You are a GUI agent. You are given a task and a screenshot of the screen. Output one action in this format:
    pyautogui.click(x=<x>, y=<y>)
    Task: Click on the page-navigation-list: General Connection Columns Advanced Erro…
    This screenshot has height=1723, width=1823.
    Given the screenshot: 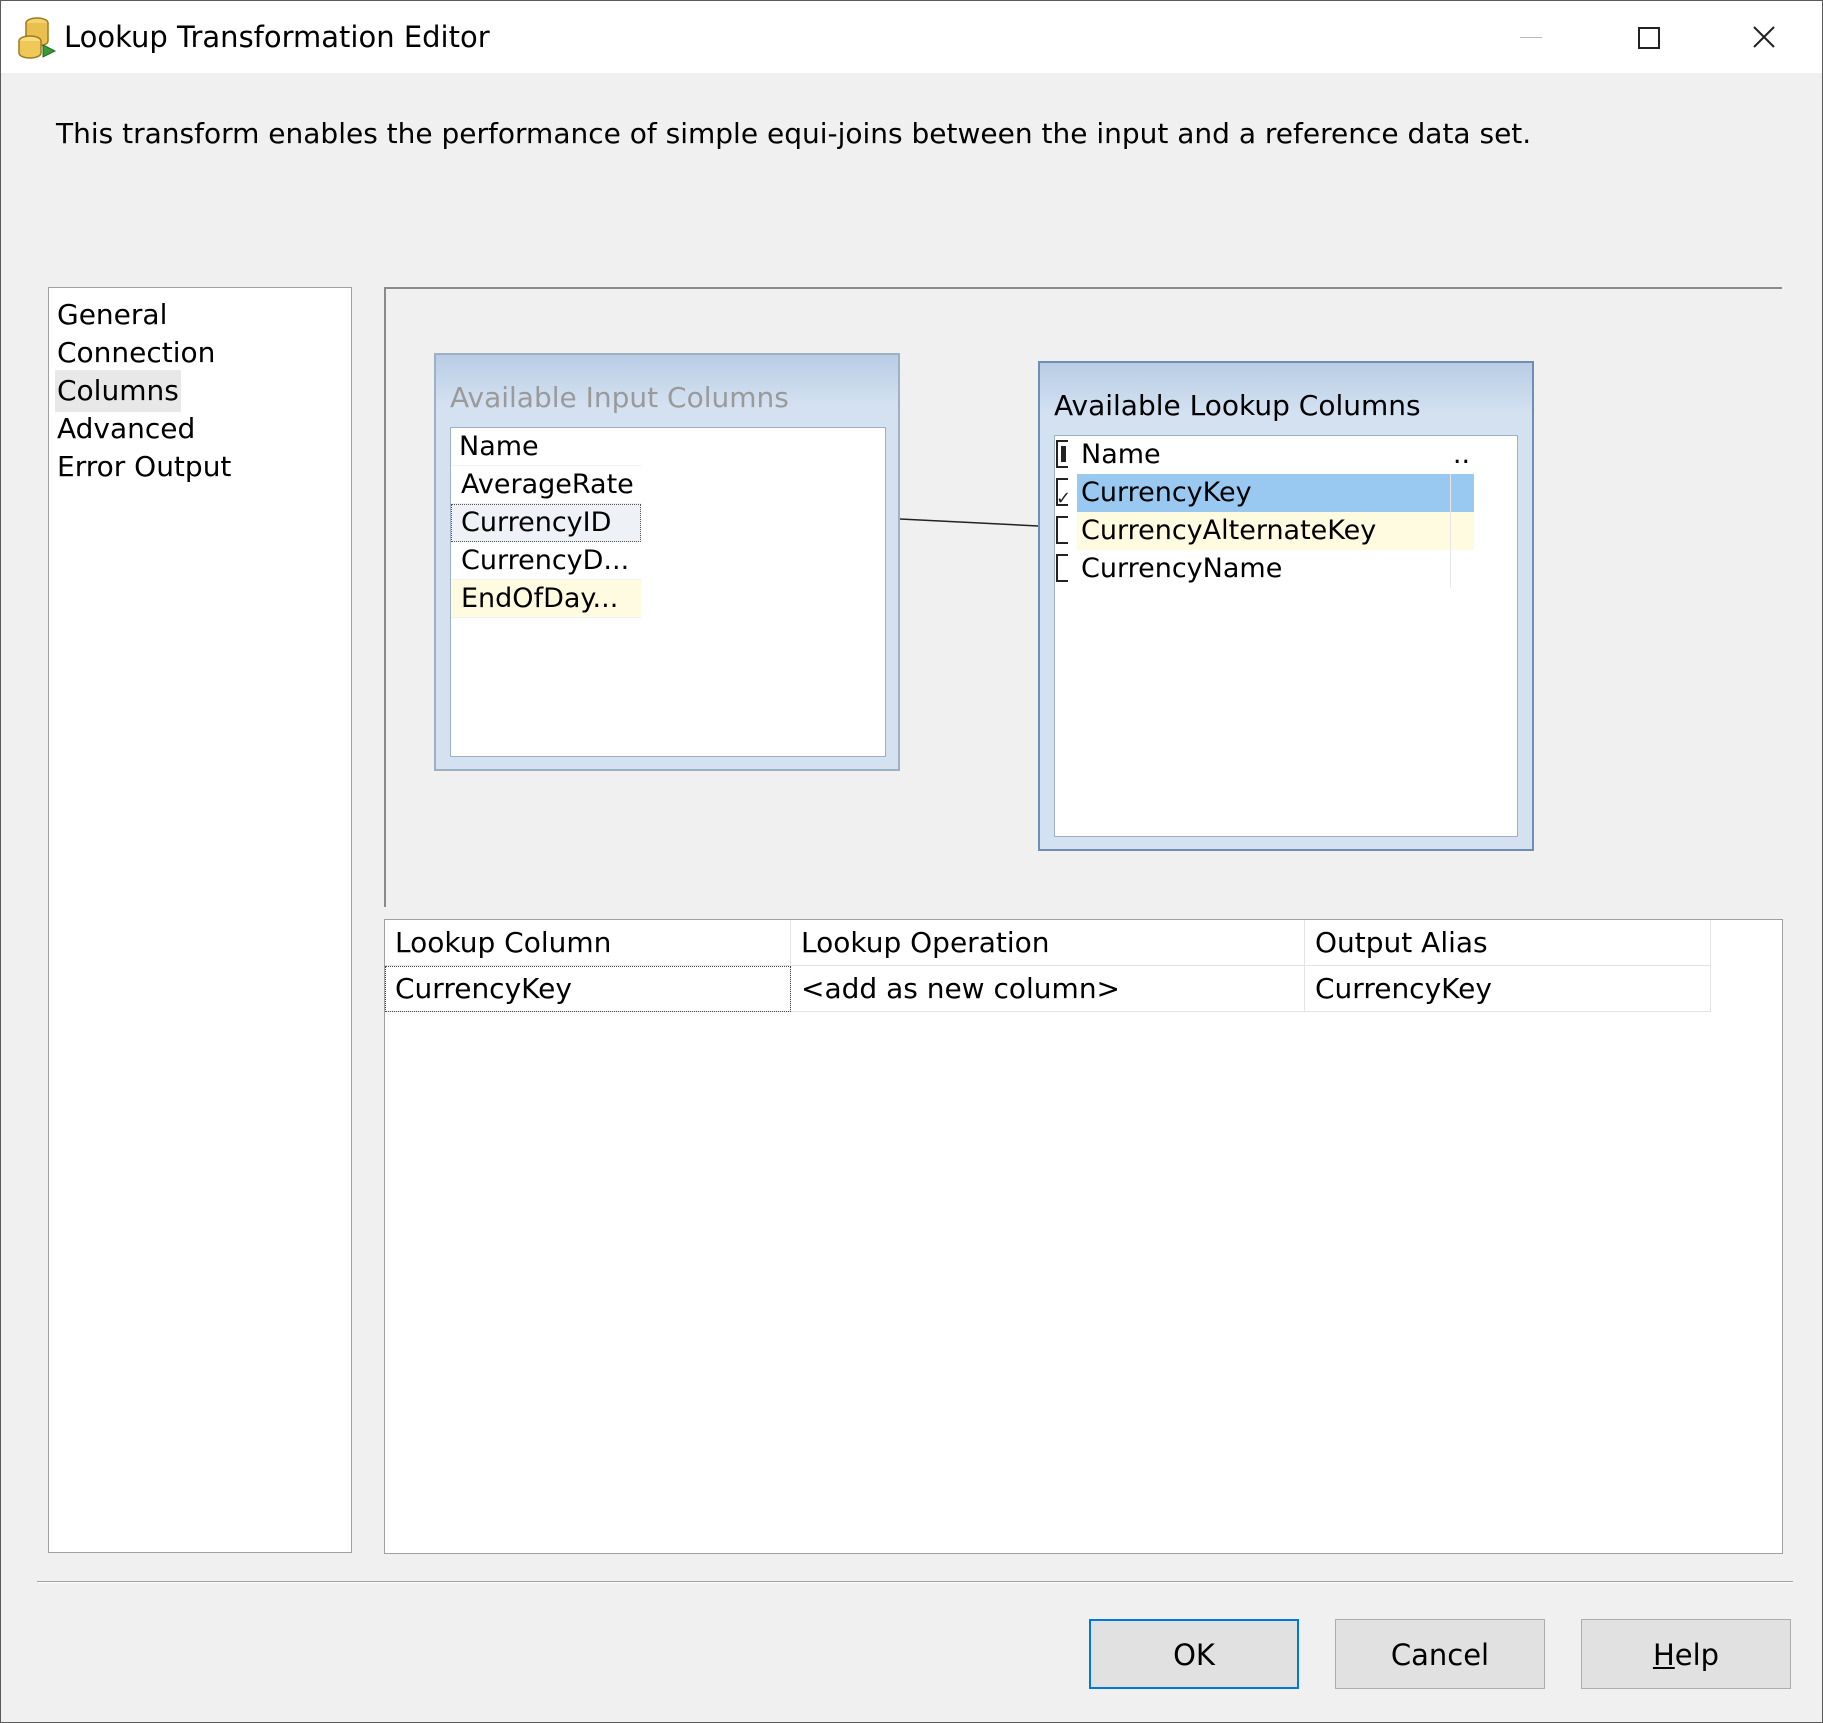 What is the action you would take?
    pyautogui.click(x=200, y=920)
    